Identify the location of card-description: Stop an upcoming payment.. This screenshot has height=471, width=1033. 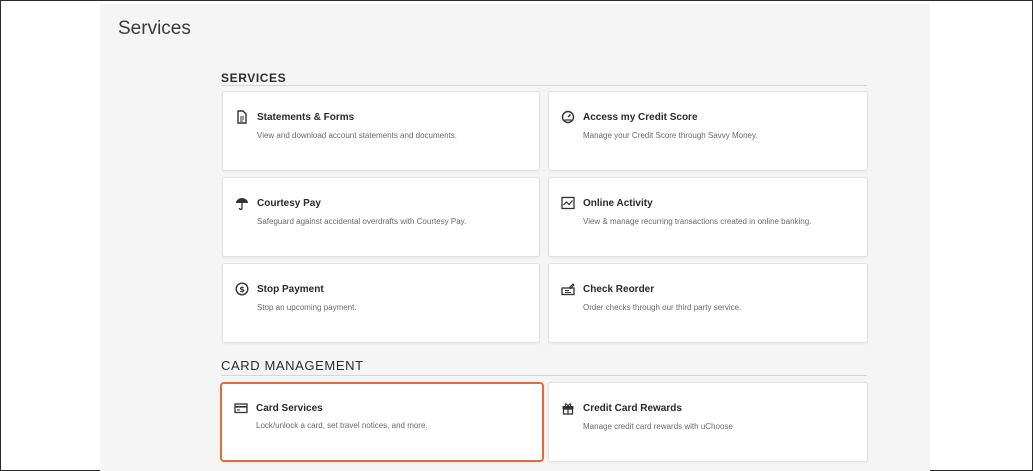
(307, 307).